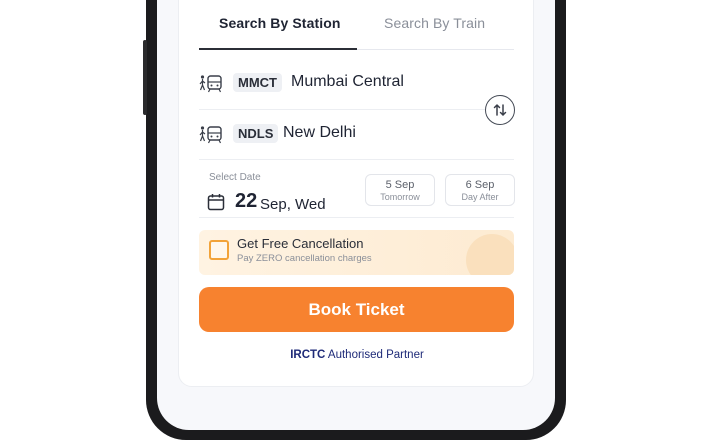 The image size is (720, 440). Describe the element at coordinates (480, 185) in the screenshot. I see `date-option-date: 6 Sep` at that location.